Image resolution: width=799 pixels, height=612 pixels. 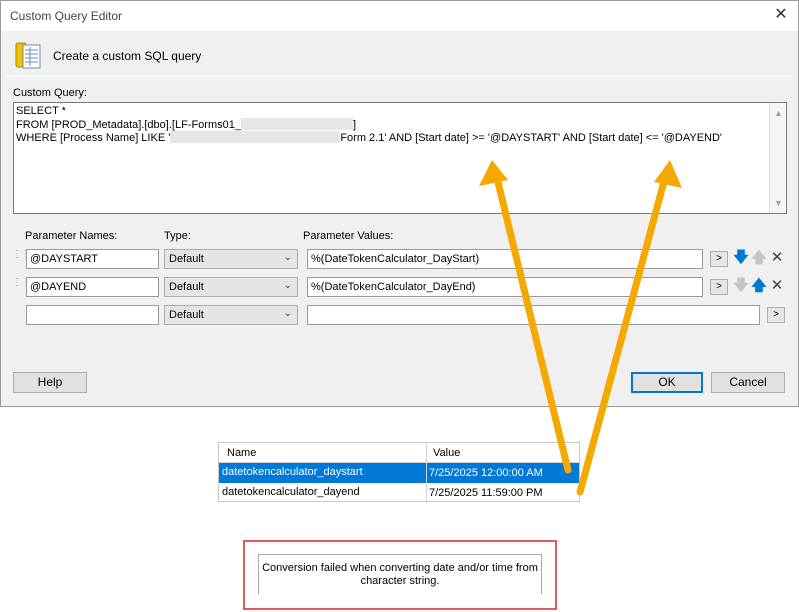 I want to click on row-value: 7/25/2025 11:59:00 PM, so click(x=486, y=493).